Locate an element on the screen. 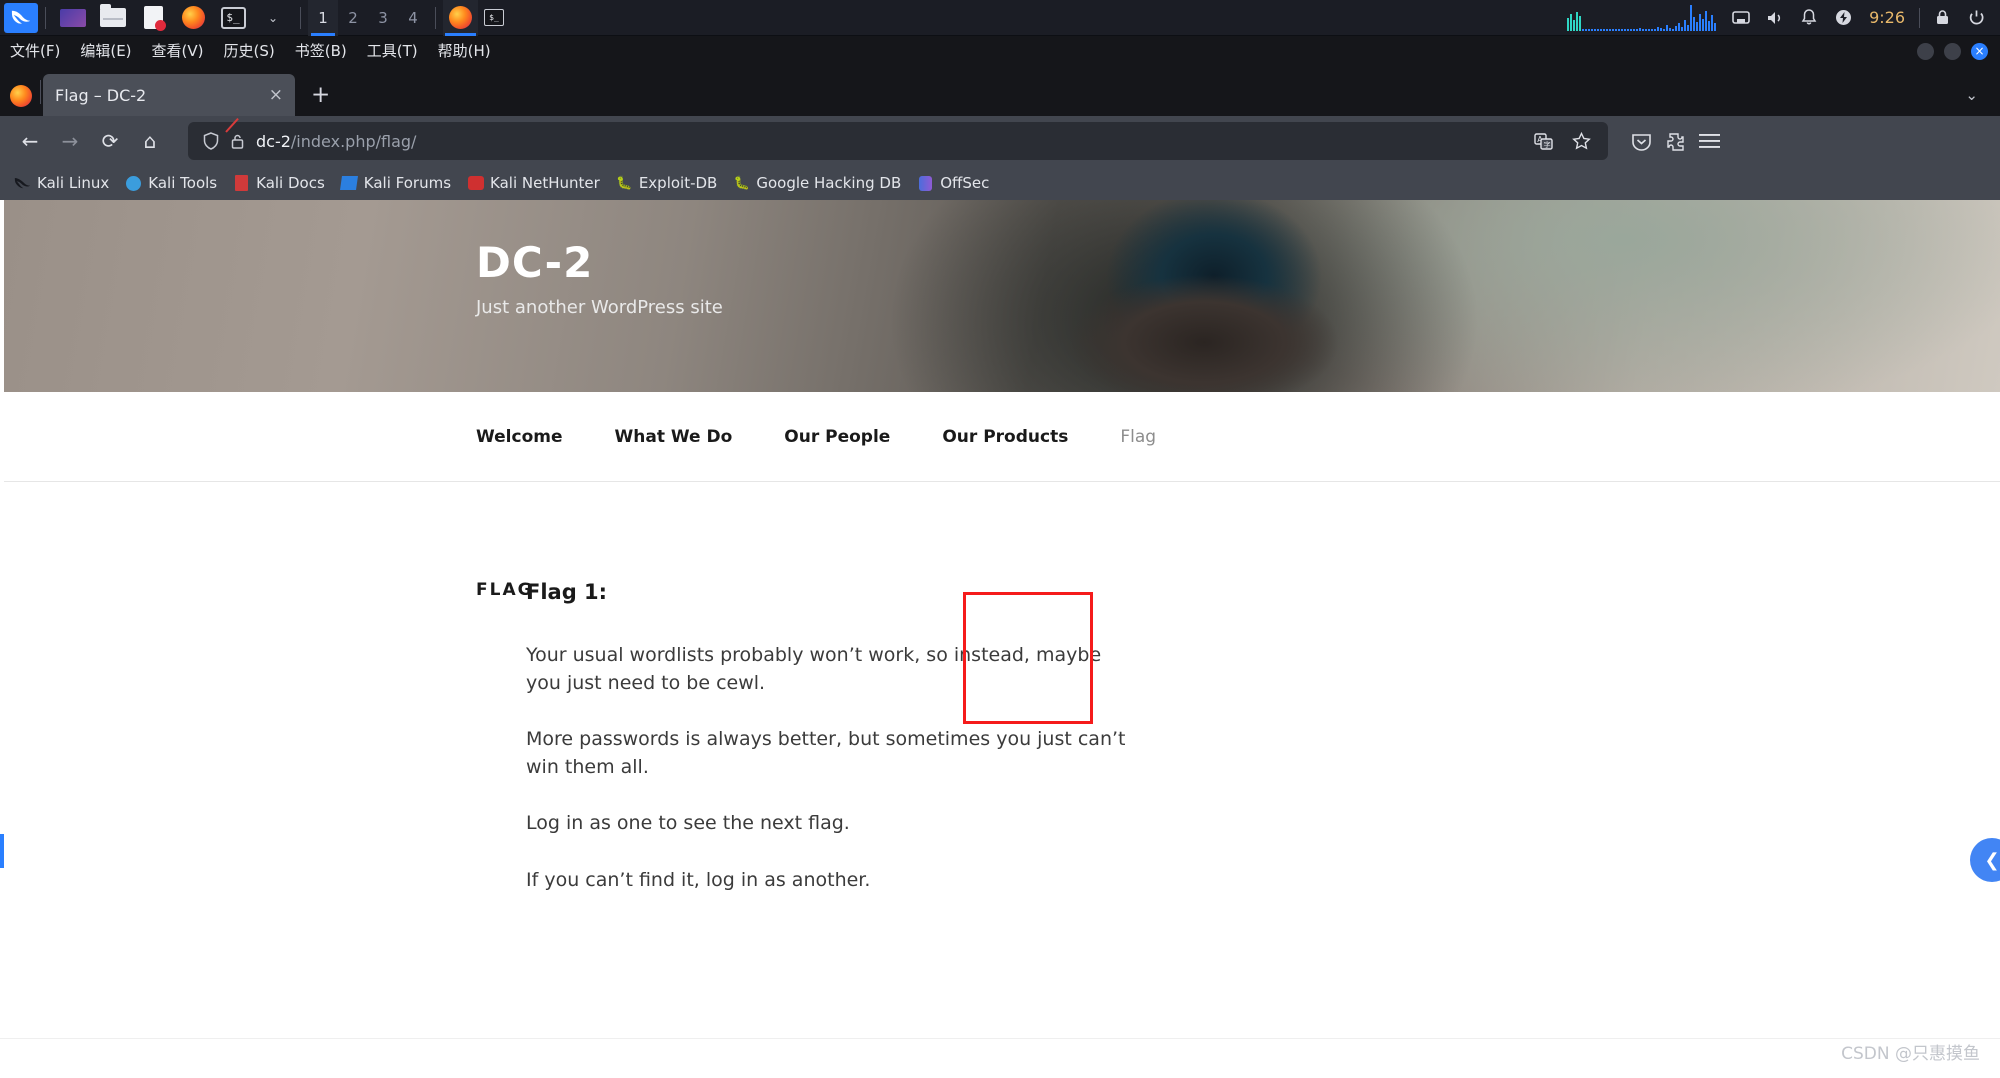  network-activity-graph is located at coordinates (1642, 17).